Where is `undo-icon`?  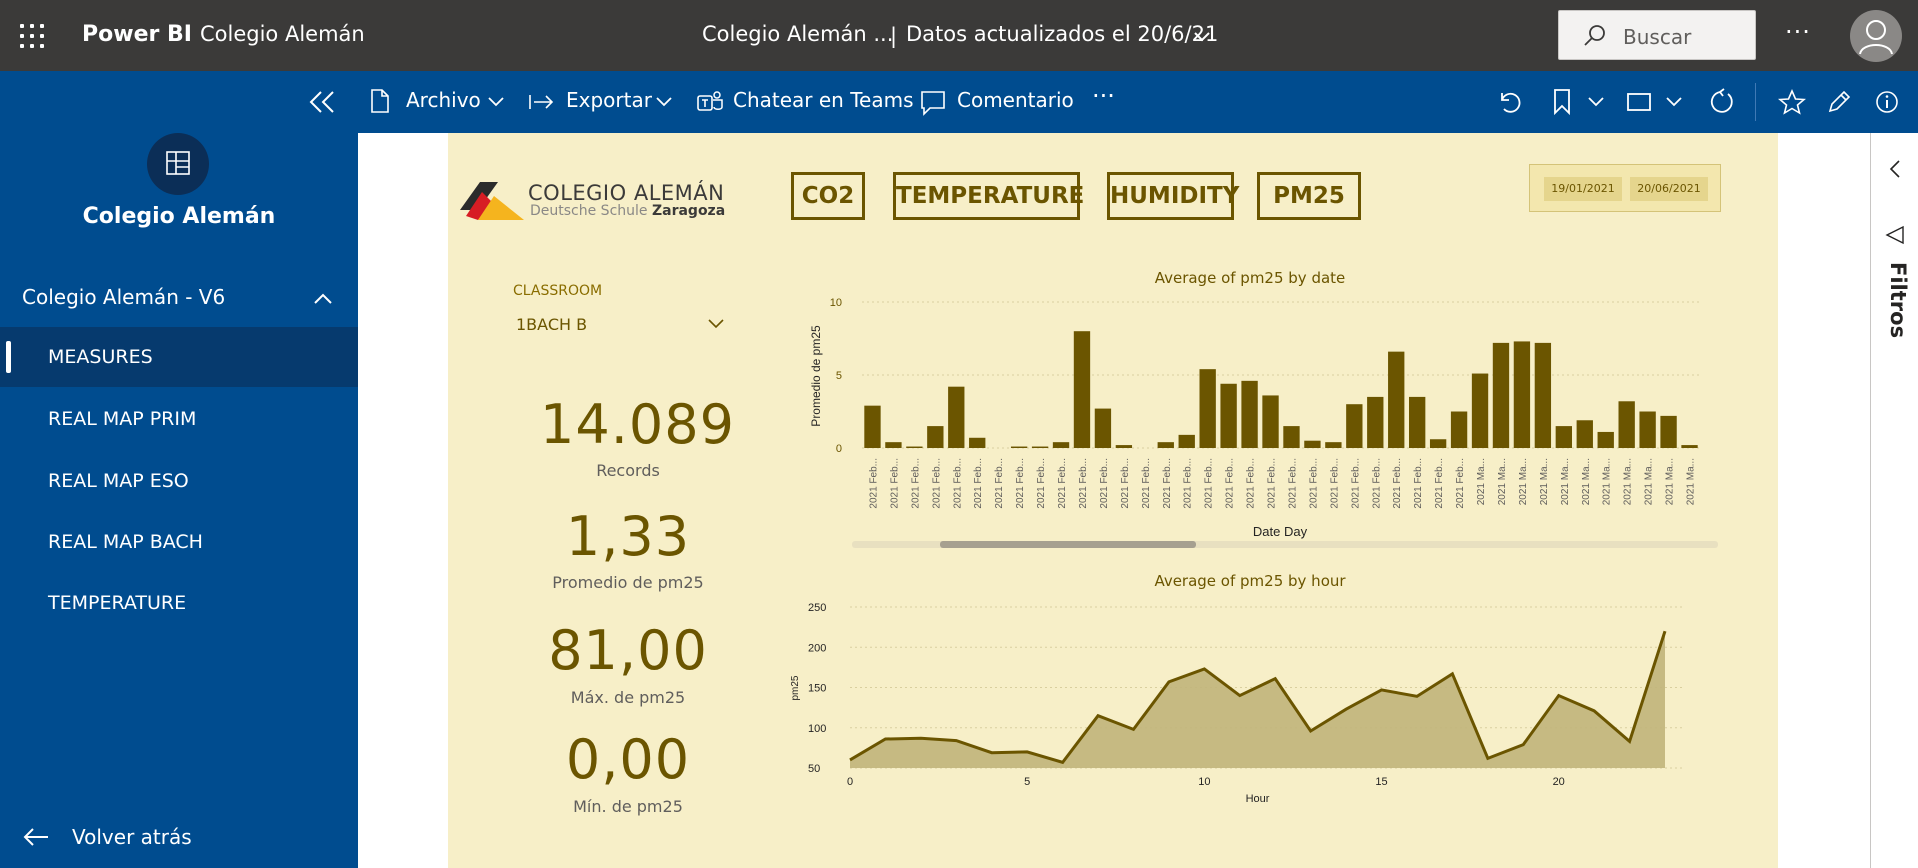
undo-icon is located at coordinates (1509, 102).